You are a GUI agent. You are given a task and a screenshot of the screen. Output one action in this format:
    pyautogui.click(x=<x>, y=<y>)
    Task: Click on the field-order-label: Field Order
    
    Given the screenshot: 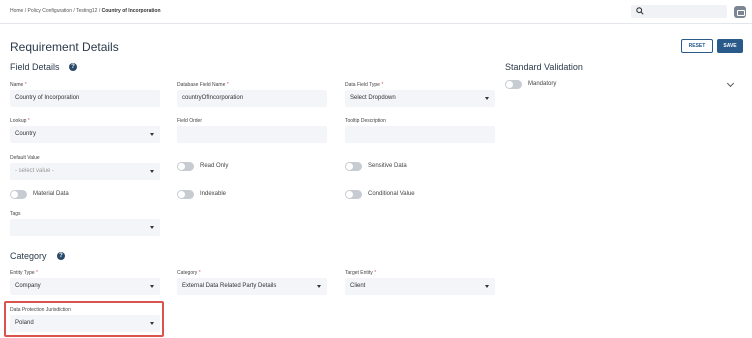 What is the action you would take?
    pyautogui.click(x=190, y=121)
    